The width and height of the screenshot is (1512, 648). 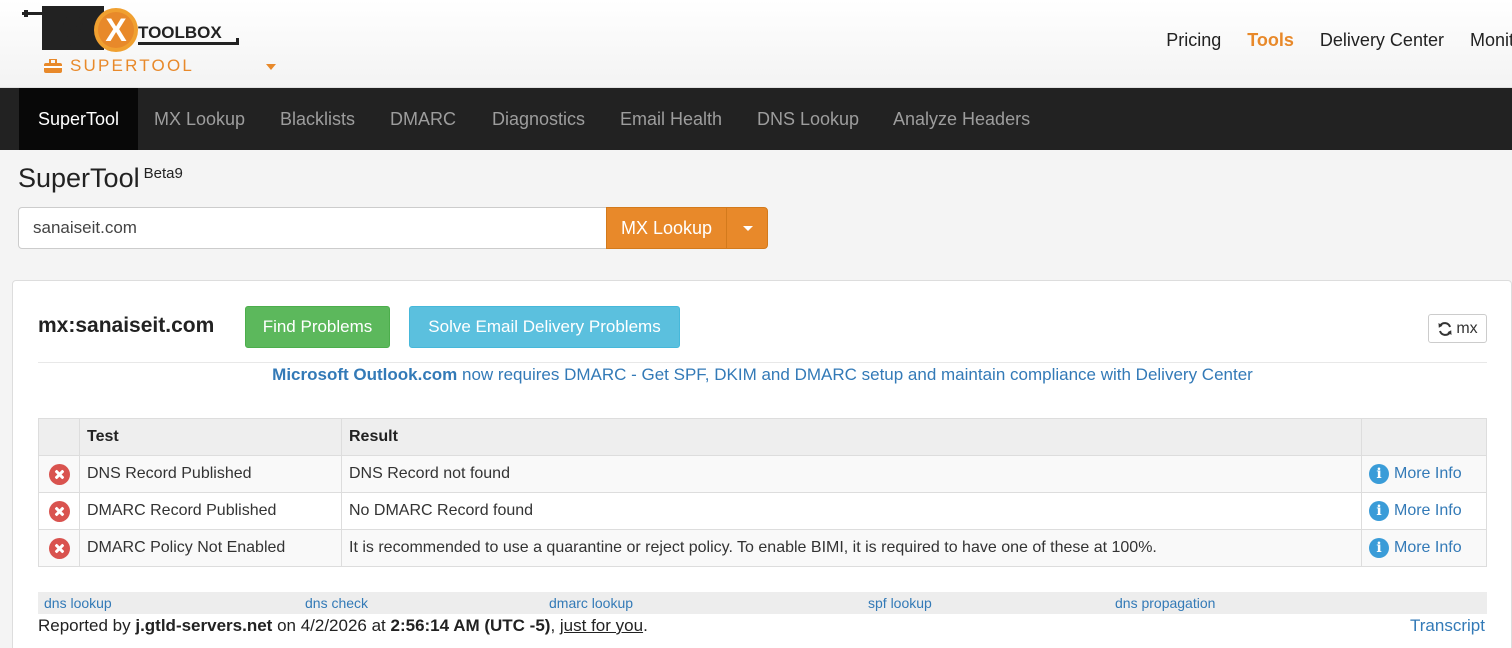 What do you see at coordinates (364, 374) in the screenshot?
I see `banner-link-outlook: Microsoft Outlook.com` at bounding box center [364, 374].